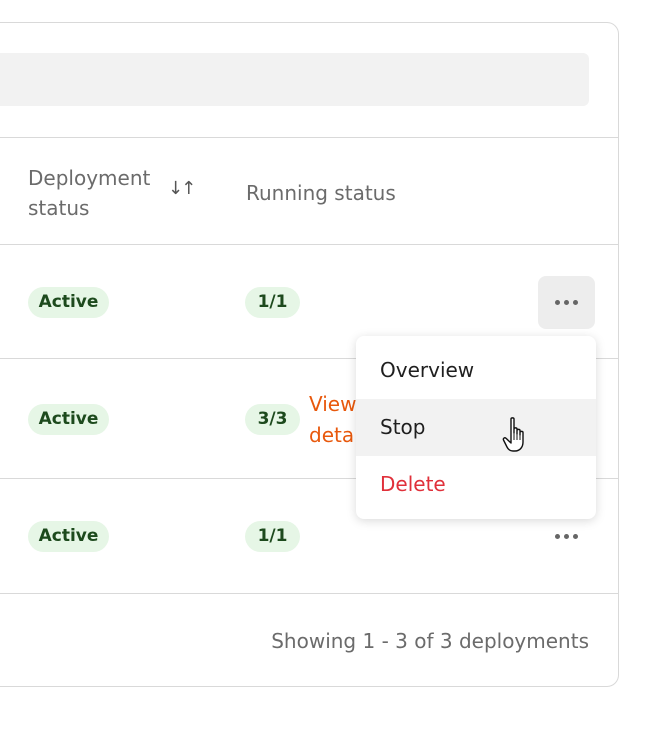 This screenshot has width=653, height=730. I want to click on sort-icon: ↓↑, so click(182, 188).